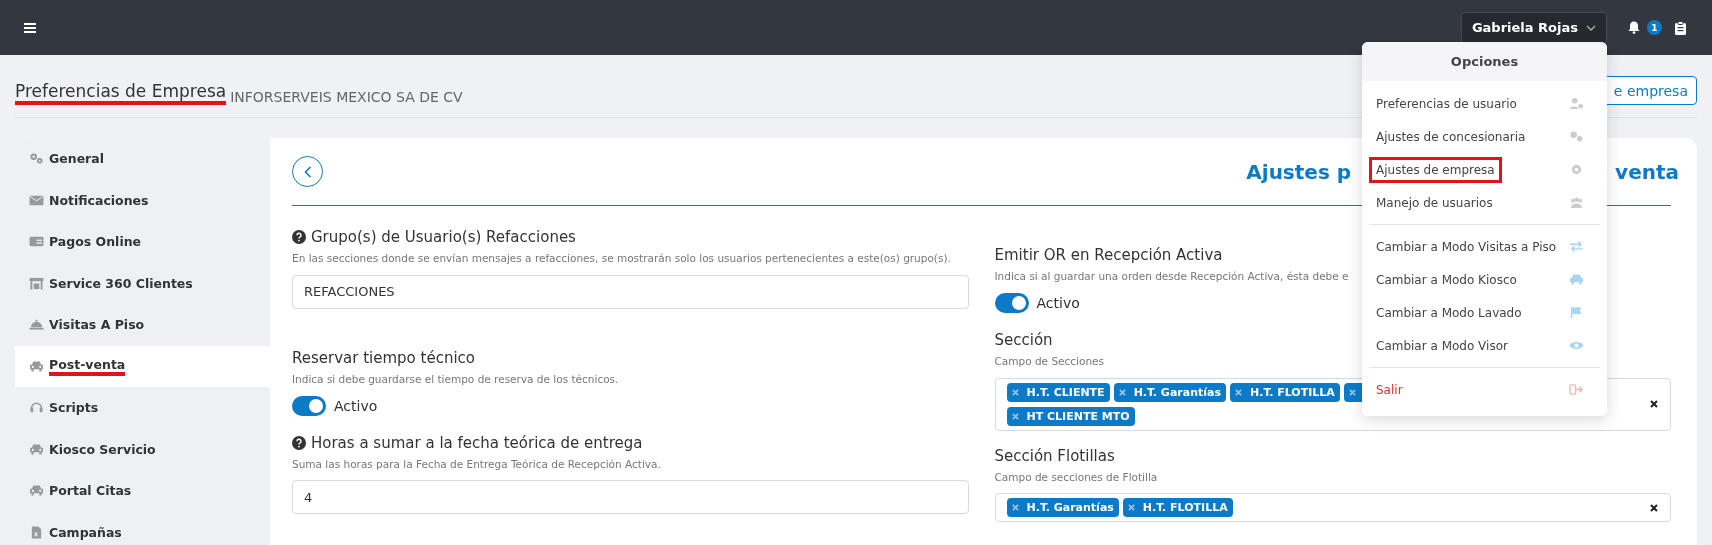 This screenshot has height=545, width=1712. What do you see at coordinates (1591, 27) in the screenshot?
I see `chevron-down-icon` at bounding box center [1591, 27].